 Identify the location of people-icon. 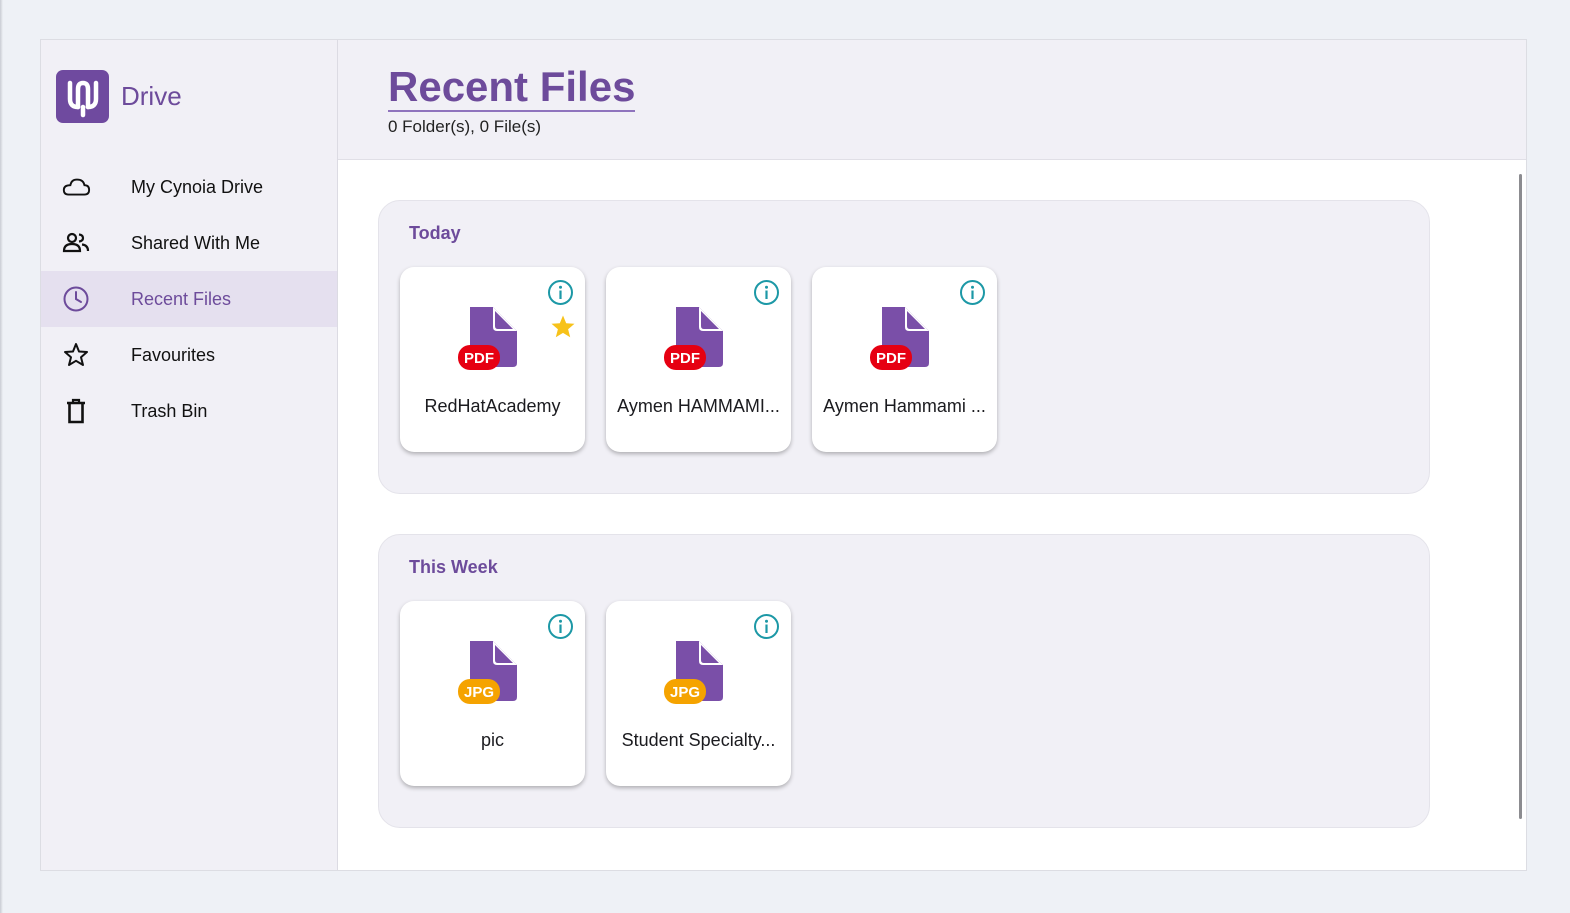
(76, 243).